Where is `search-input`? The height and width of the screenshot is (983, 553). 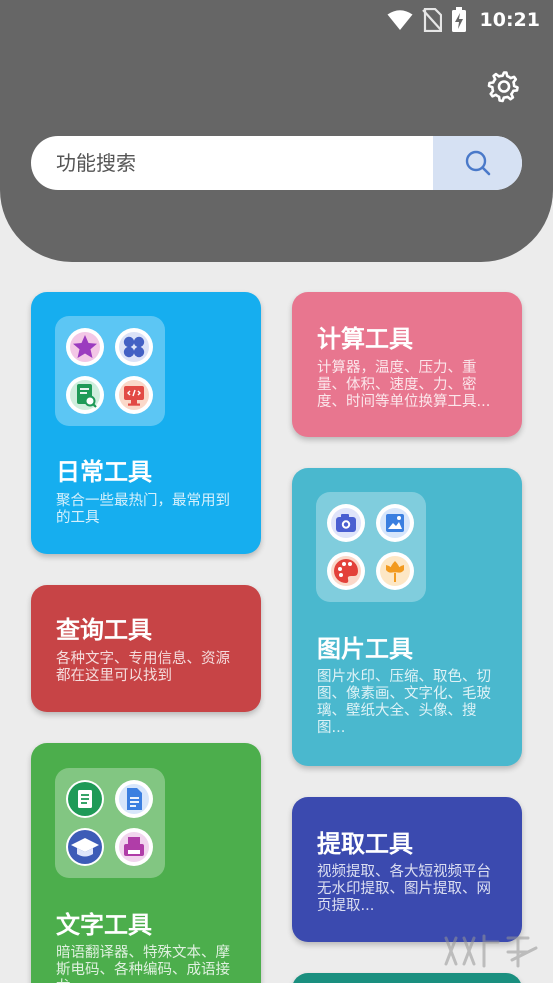 search-input is located at coordinates (232, 163).